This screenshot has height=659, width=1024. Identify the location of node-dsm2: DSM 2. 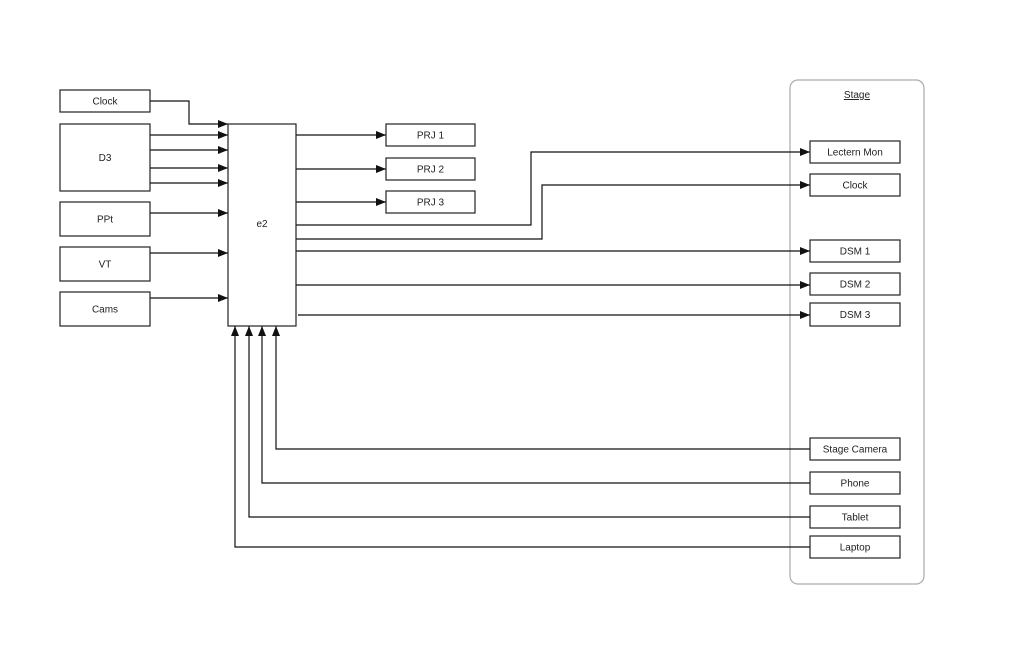
(855, 284).